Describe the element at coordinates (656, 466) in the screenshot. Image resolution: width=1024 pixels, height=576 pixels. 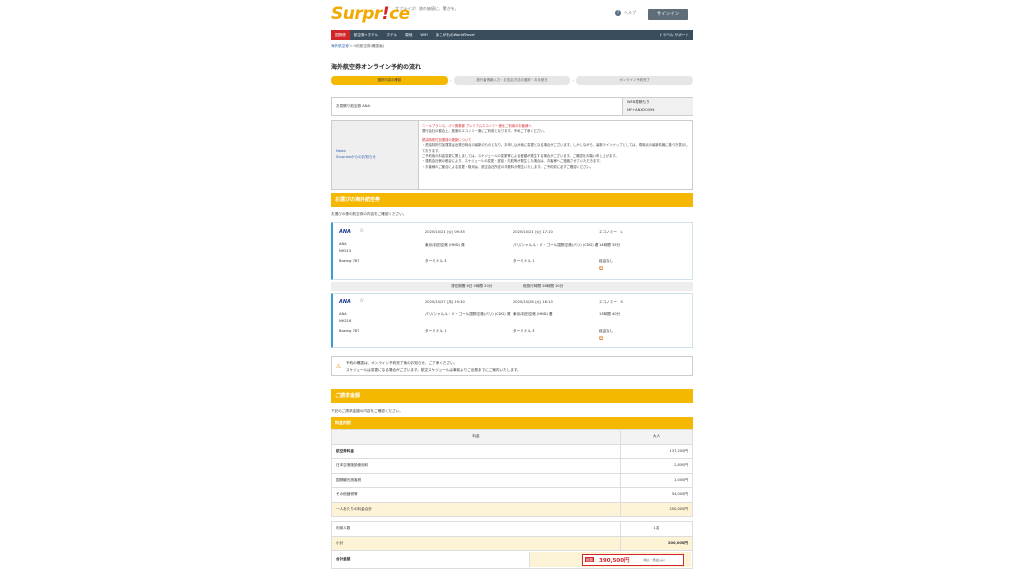
I see `fare-row-value: 2,850円` at that location.